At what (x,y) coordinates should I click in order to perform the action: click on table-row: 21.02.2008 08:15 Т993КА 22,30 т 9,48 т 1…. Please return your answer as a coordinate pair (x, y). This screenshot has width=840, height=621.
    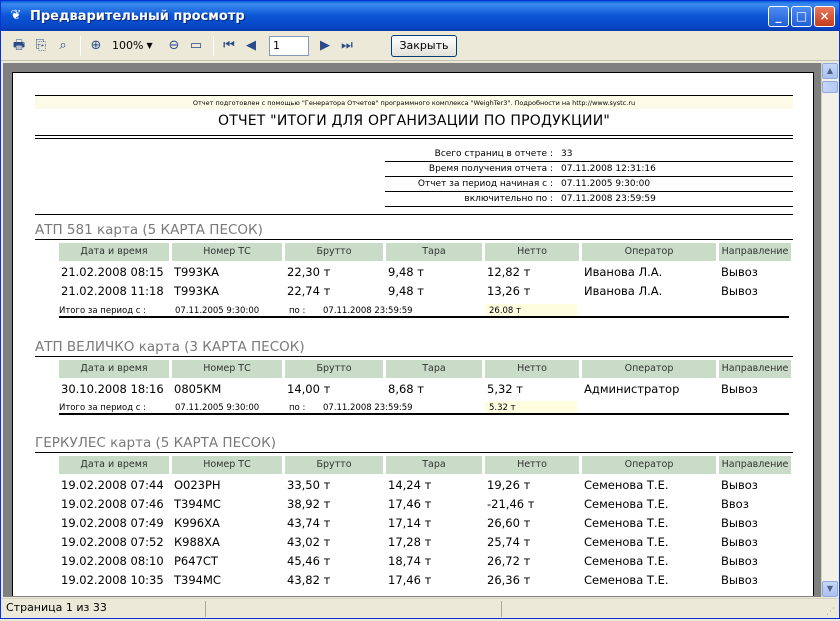
    Looking at the image, I should click on (409, 272).